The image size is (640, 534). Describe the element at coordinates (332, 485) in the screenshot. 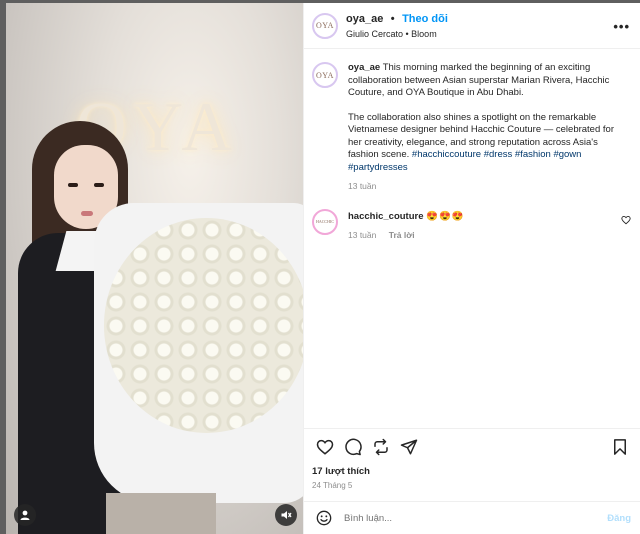

I see `post-date: 24 Tháng 5` at that location.